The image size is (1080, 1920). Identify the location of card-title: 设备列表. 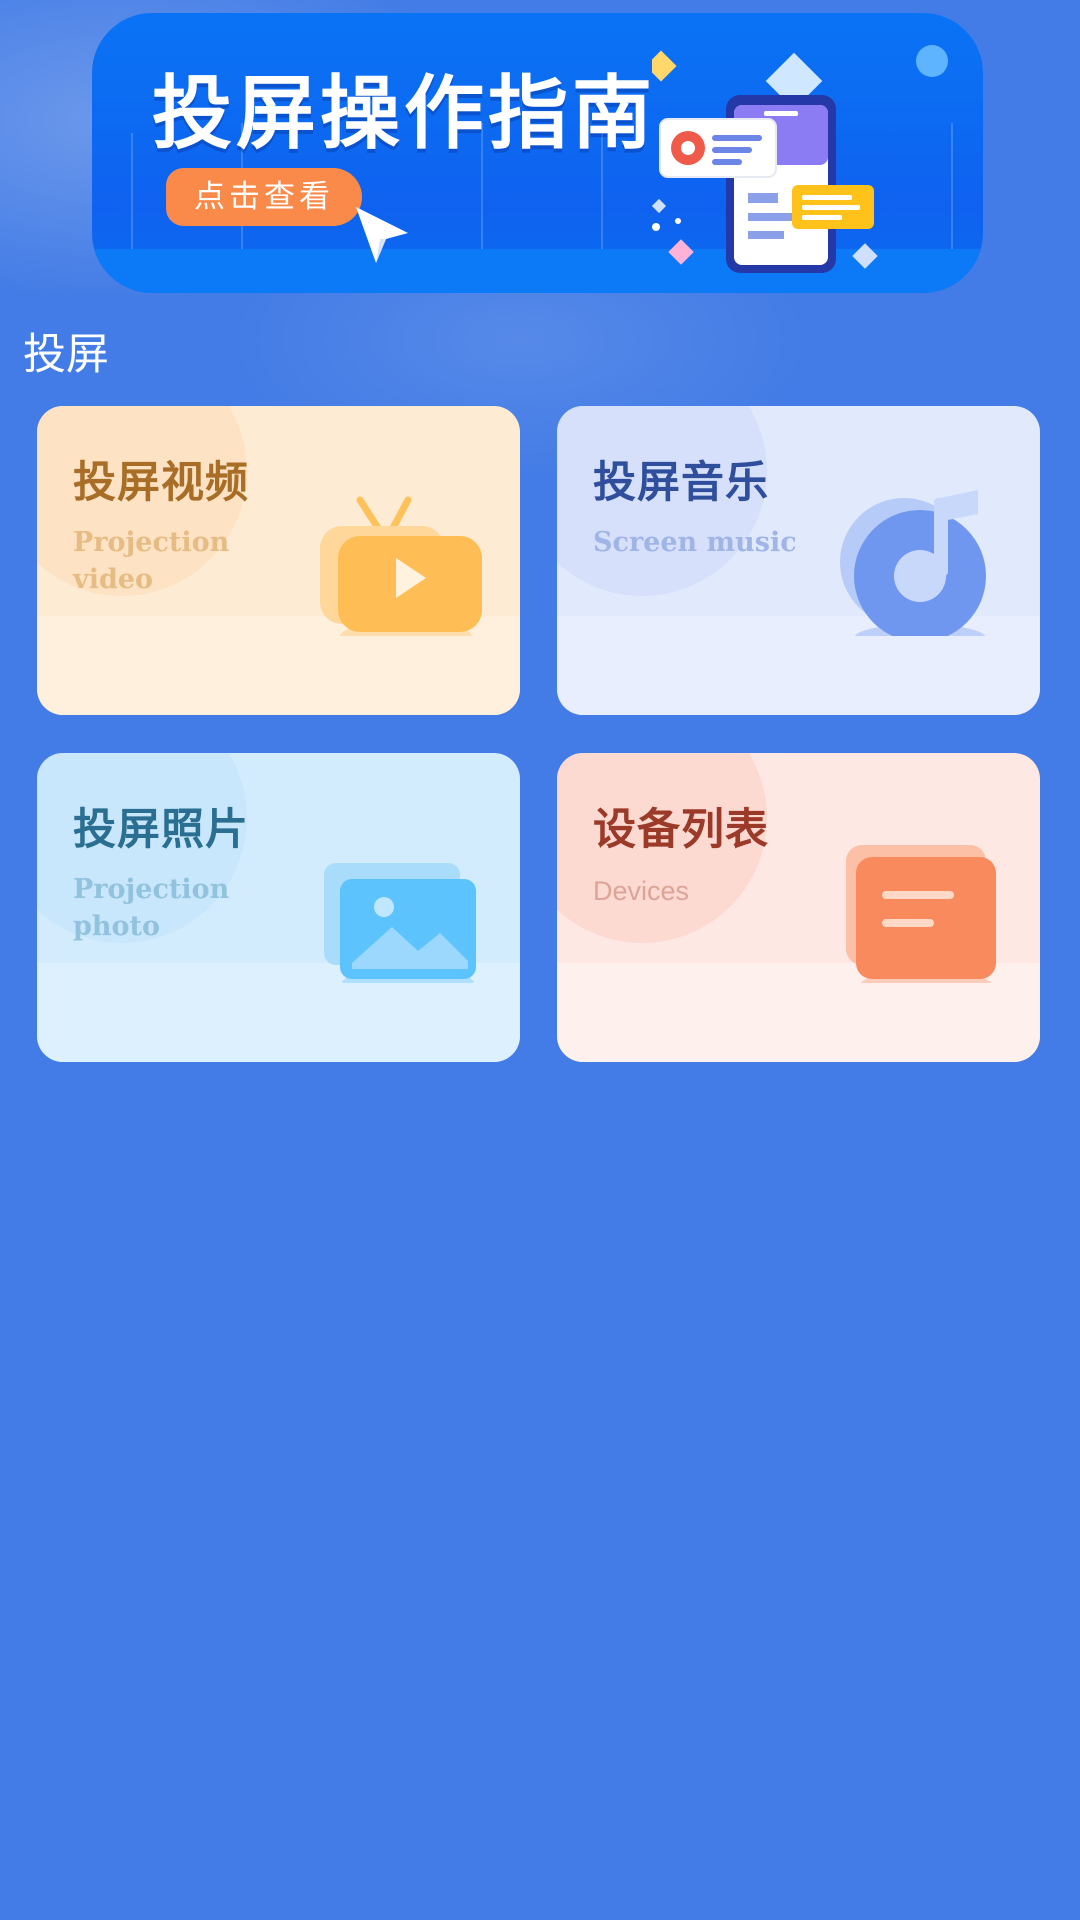
(681, 830).